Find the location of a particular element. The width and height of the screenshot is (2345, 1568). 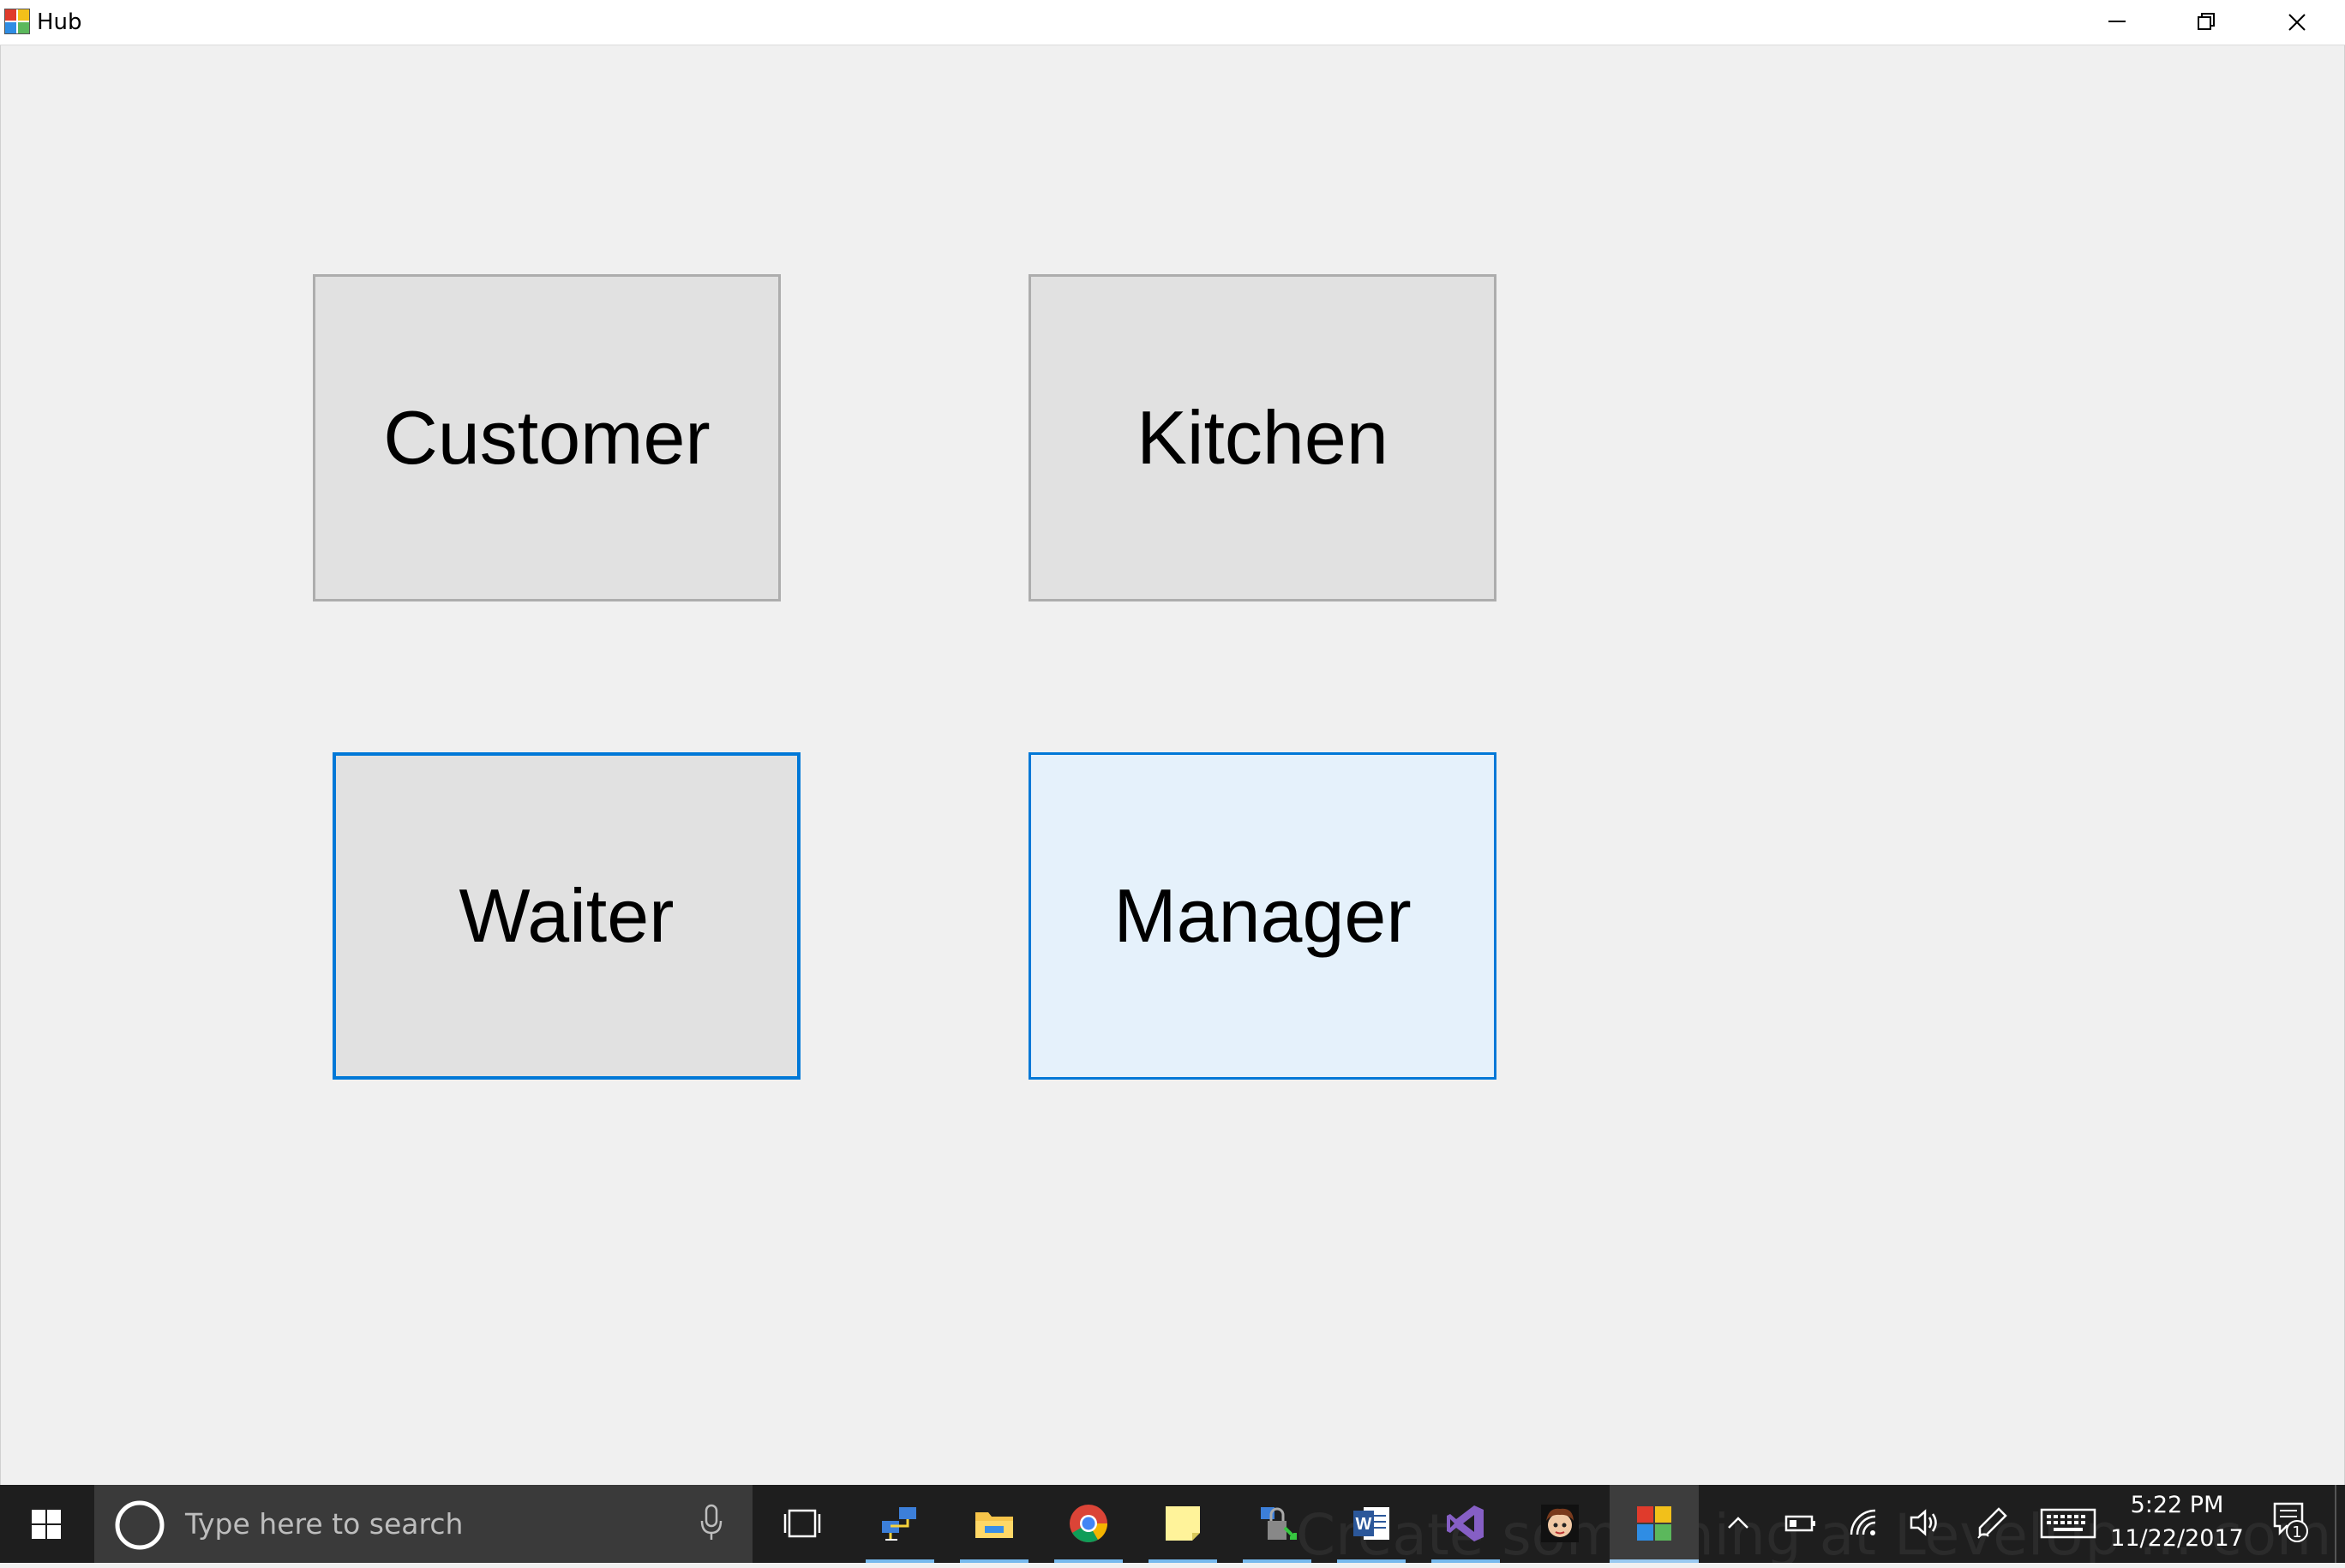

volume-button is located at coordinates (1926, 1524).